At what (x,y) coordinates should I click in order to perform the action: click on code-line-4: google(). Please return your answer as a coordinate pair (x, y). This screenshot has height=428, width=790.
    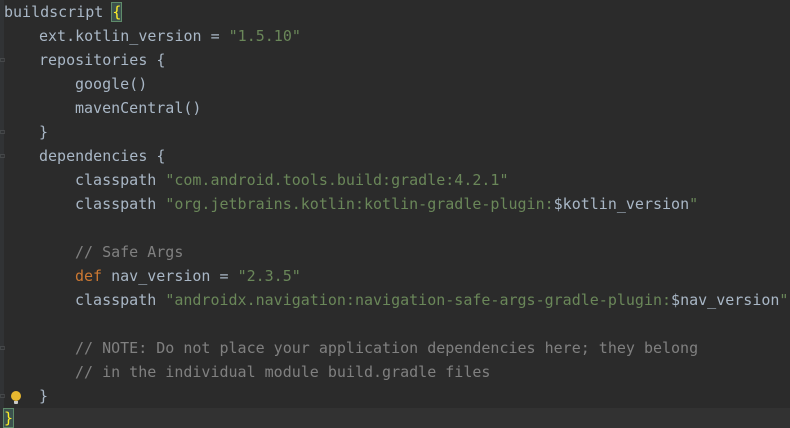
    Looking at the image, I should click on (397, 84).